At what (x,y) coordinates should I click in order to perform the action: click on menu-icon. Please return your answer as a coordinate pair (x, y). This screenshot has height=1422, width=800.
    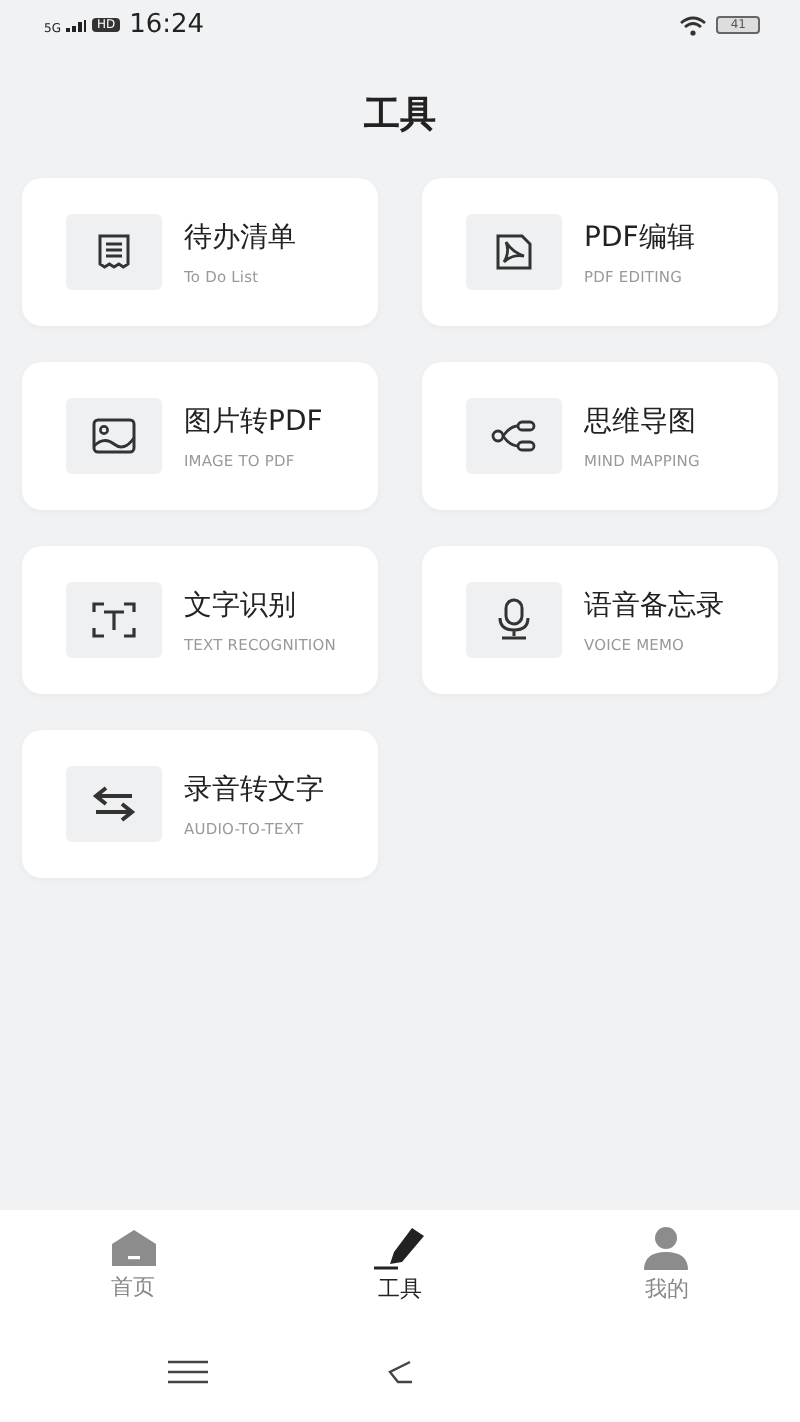
    Looking at the image, I should click on (188, 1371).